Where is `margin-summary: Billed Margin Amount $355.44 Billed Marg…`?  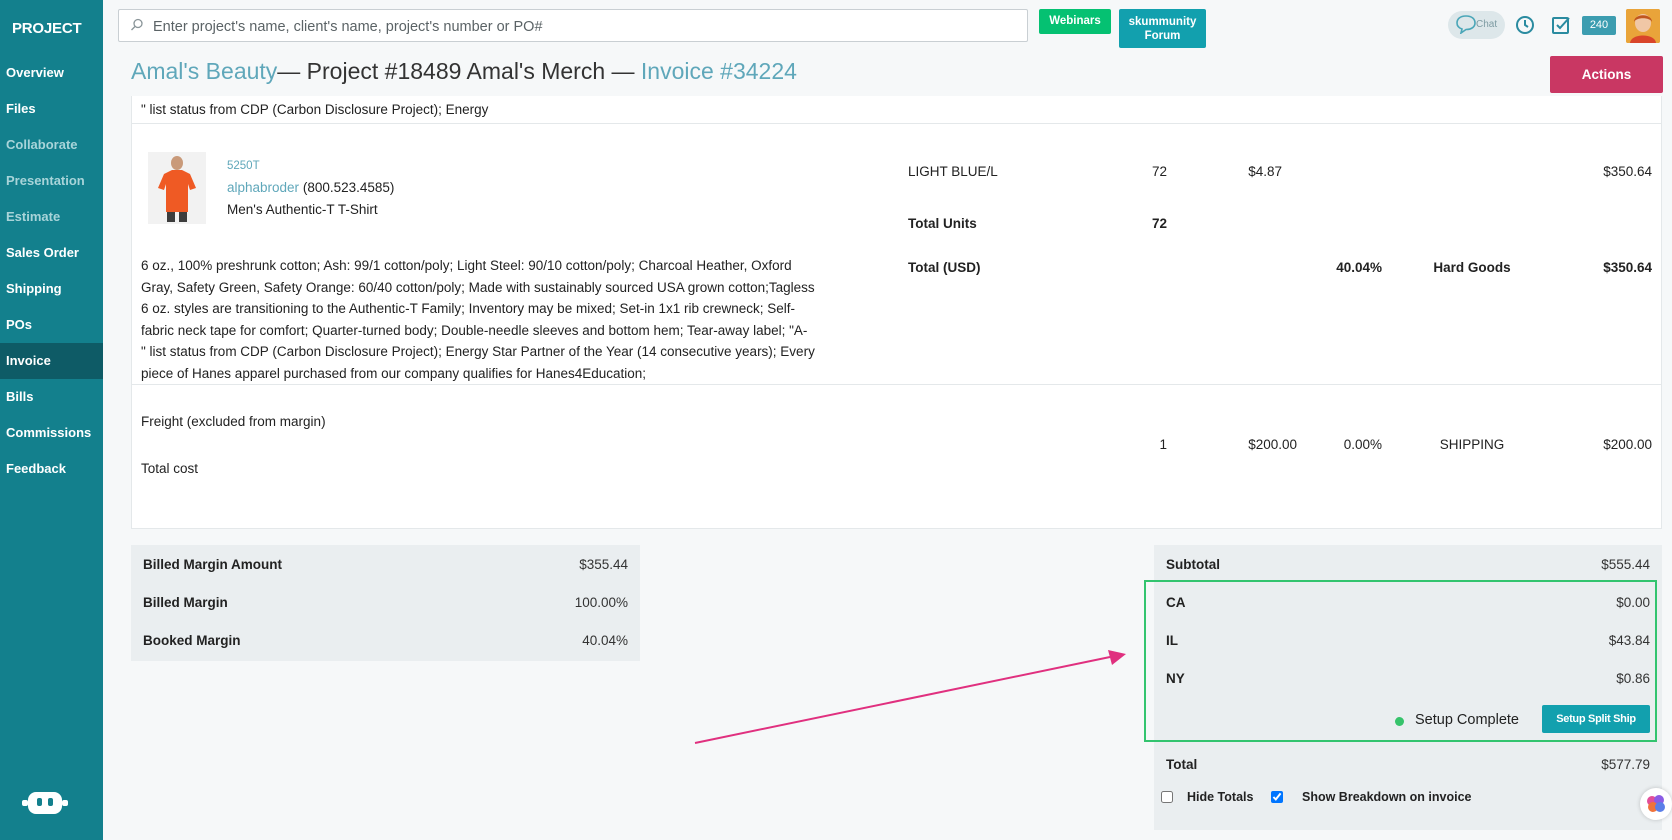 margin-summary: Billed Margin Amount $355.44 Billed Marg… is located at coordinates (385, 603).